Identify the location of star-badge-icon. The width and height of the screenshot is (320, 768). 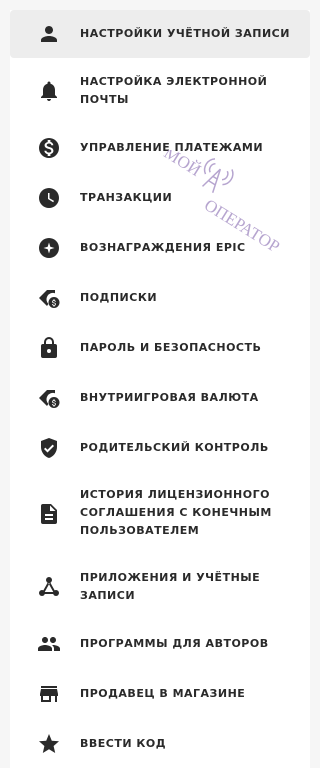
(49, 248).